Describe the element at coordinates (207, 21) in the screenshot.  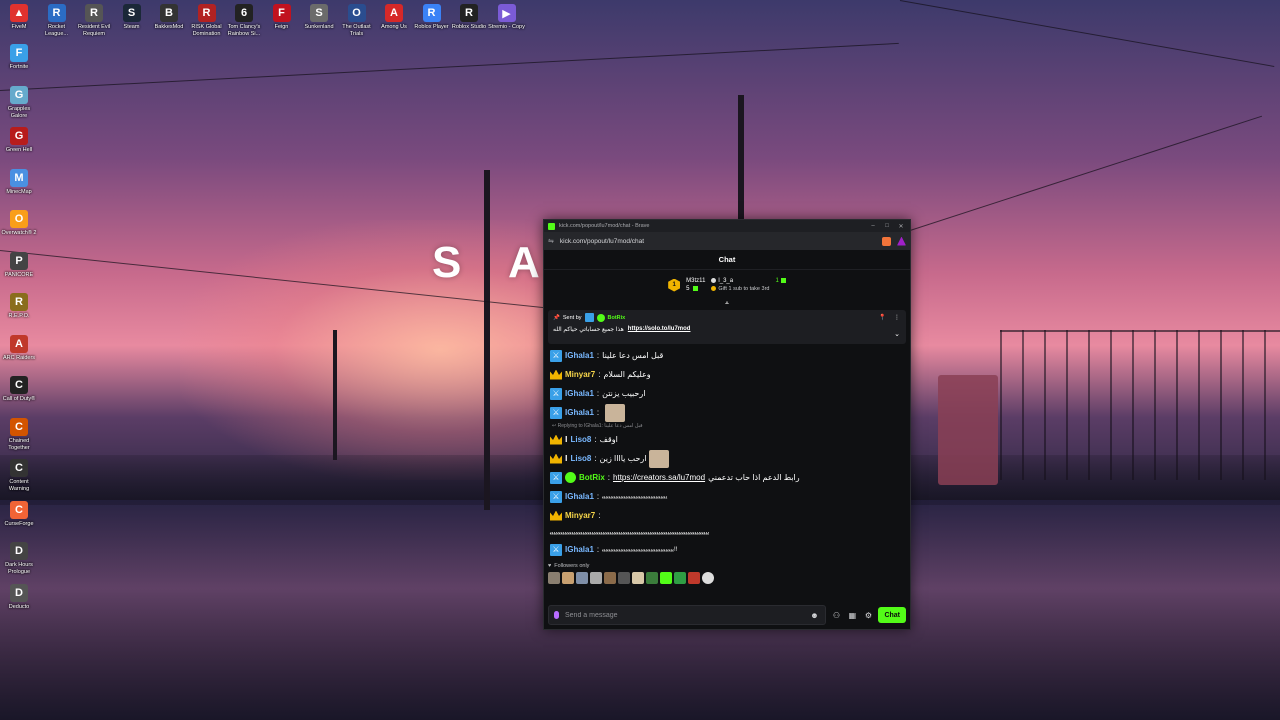
I see `desktop-shortcut: R RISK Global Domination` at that location.